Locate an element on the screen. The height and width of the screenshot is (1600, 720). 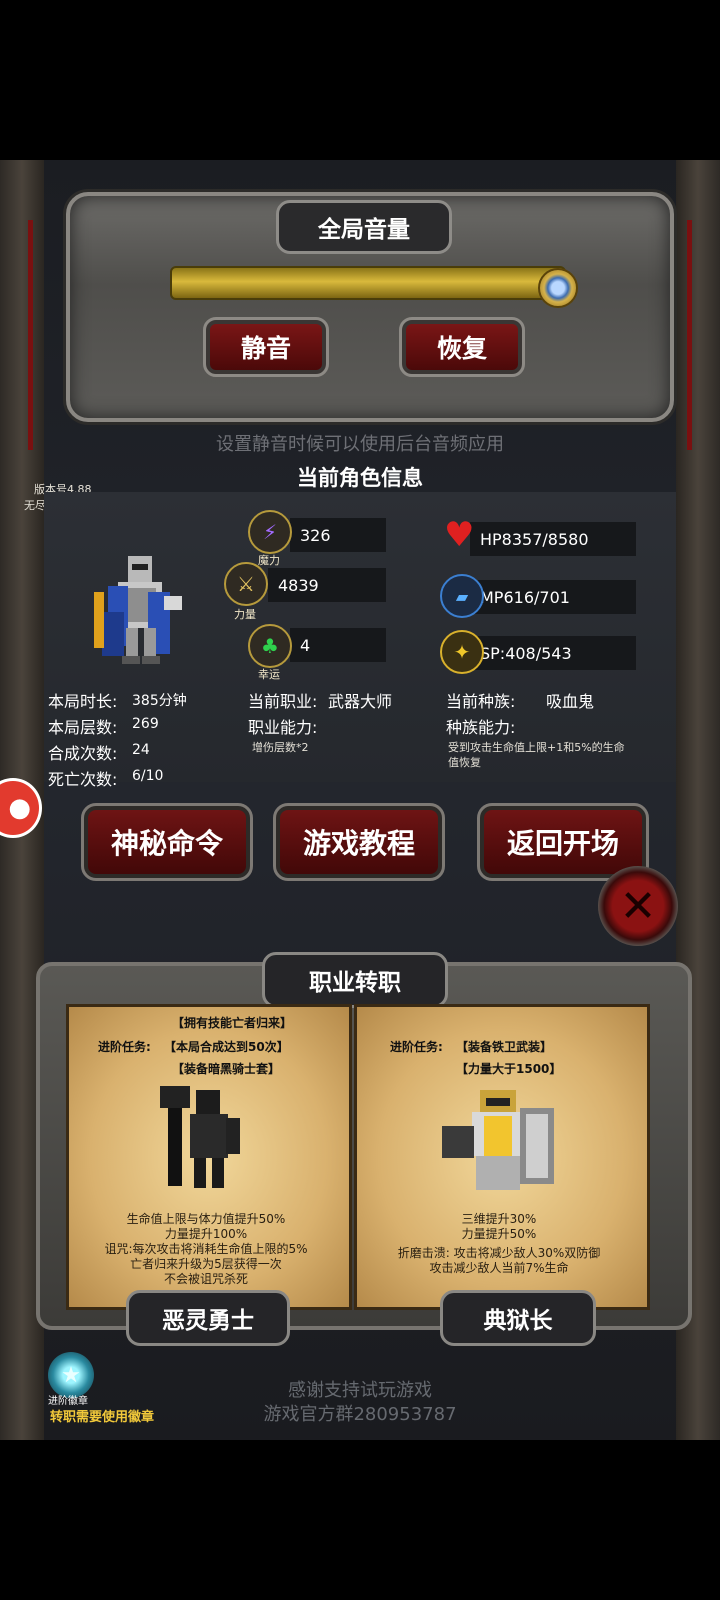
power-value: 4839 is located at coordinates (327, 585).